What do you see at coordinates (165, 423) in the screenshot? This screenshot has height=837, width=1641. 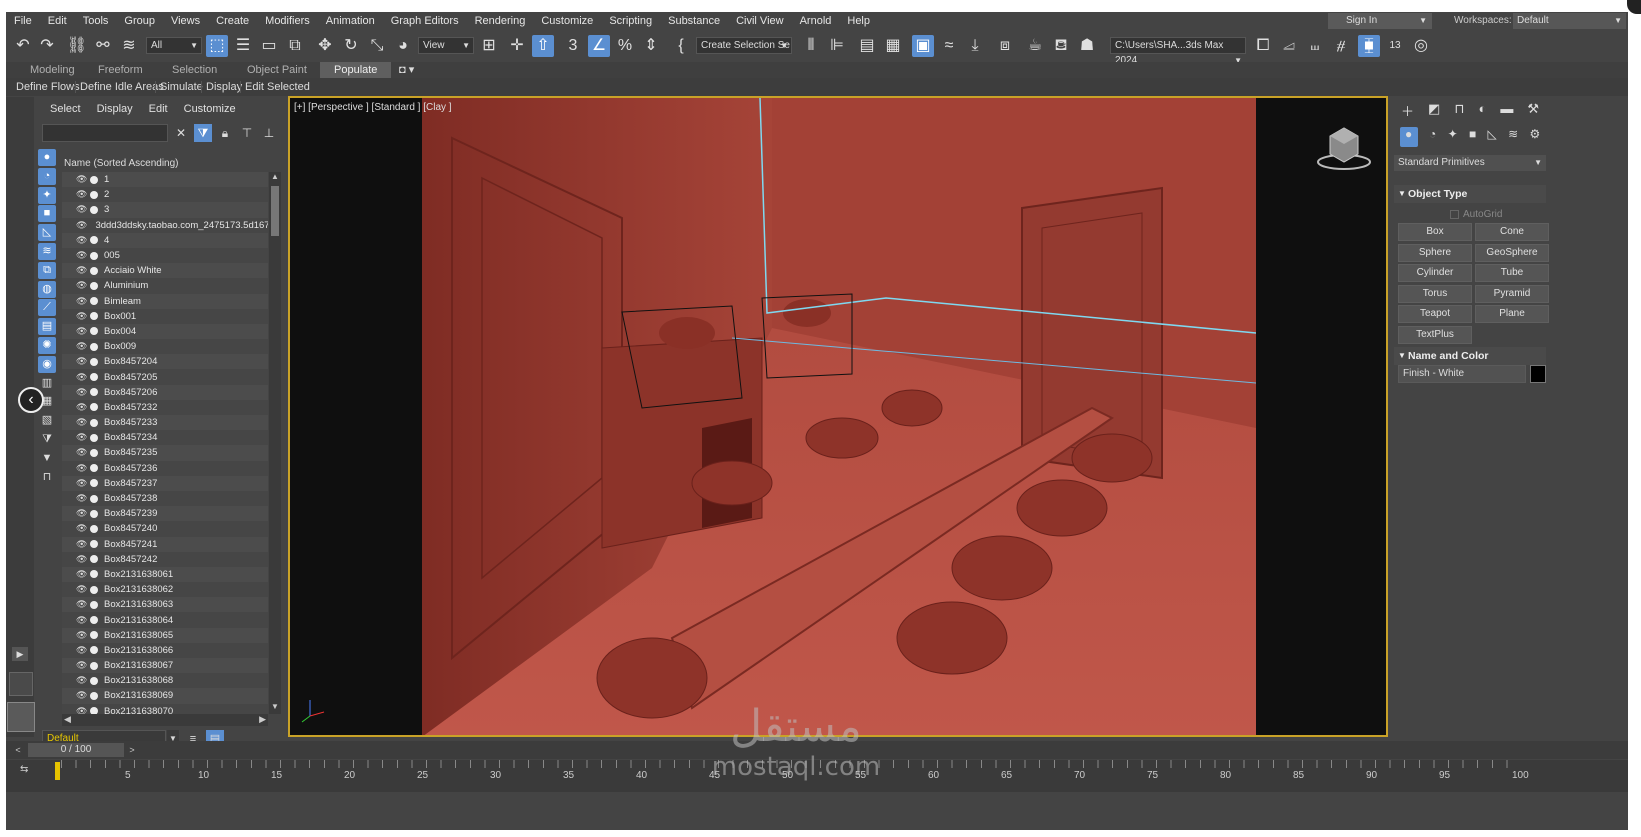 I see `list-item: 👁︎ Box8457233` at bounding box center [165, 423].